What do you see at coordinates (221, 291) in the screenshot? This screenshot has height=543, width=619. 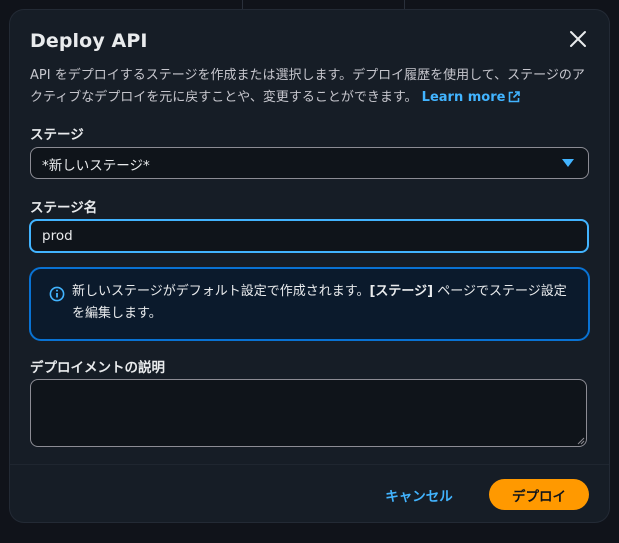 I see `info-text-part: 新しいステージがデフォルト設定で作成されます。` at bounding box center [221, 291].